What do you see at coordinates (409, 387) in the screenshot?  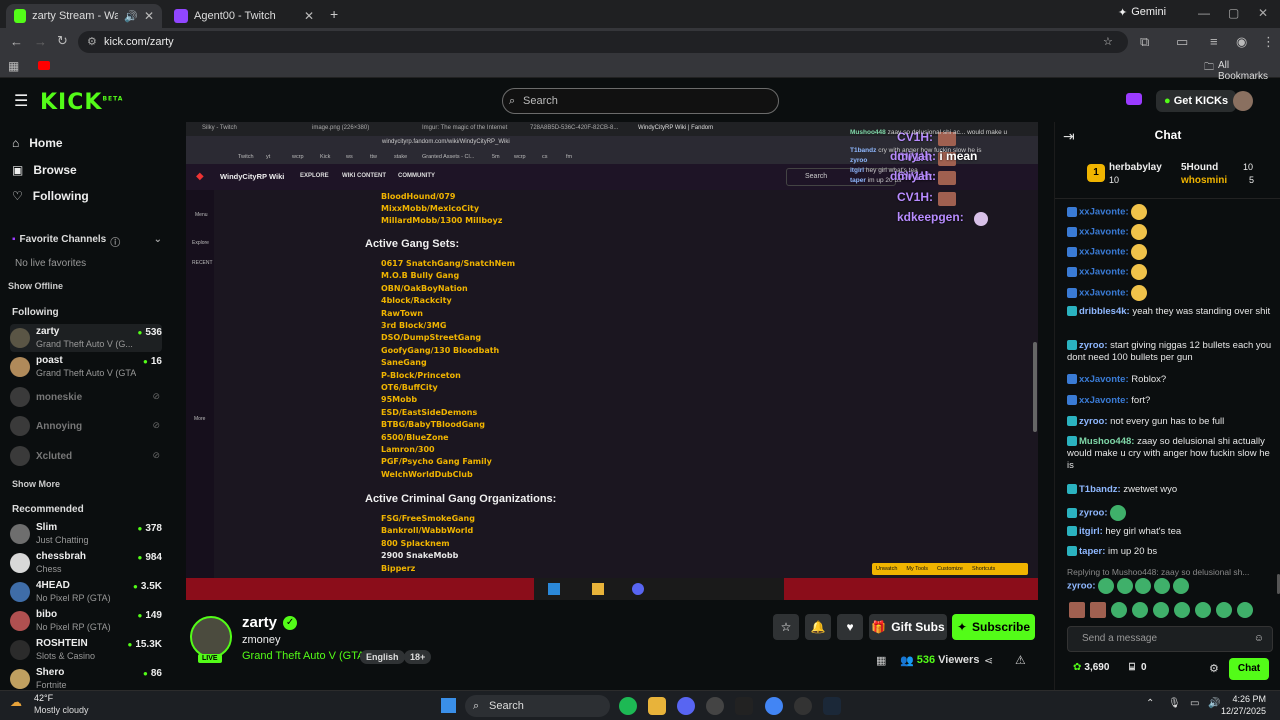 I see `gang-list-item: OT6/BuffCity` at bounding box center [409, 387].